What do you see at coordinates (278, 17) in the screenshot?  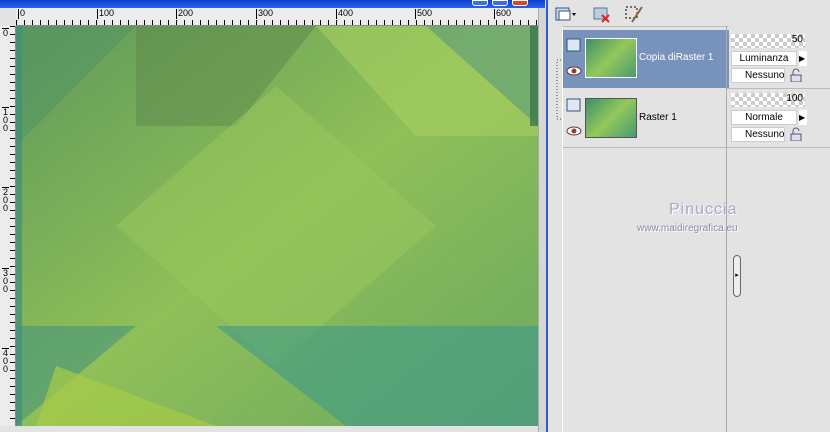 I see `horizontal-ruler: 0 100 200 300 400 500 600` at bounding box center [278, 17].